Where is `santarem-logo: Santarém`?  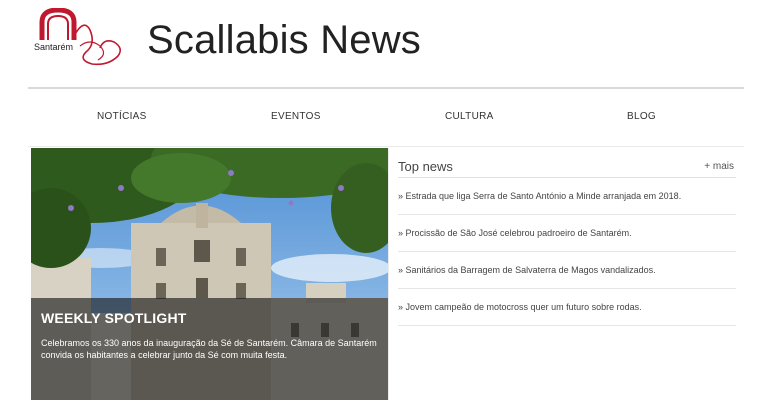 santarem-logo: Santarém is located at coordinates (77, 38).